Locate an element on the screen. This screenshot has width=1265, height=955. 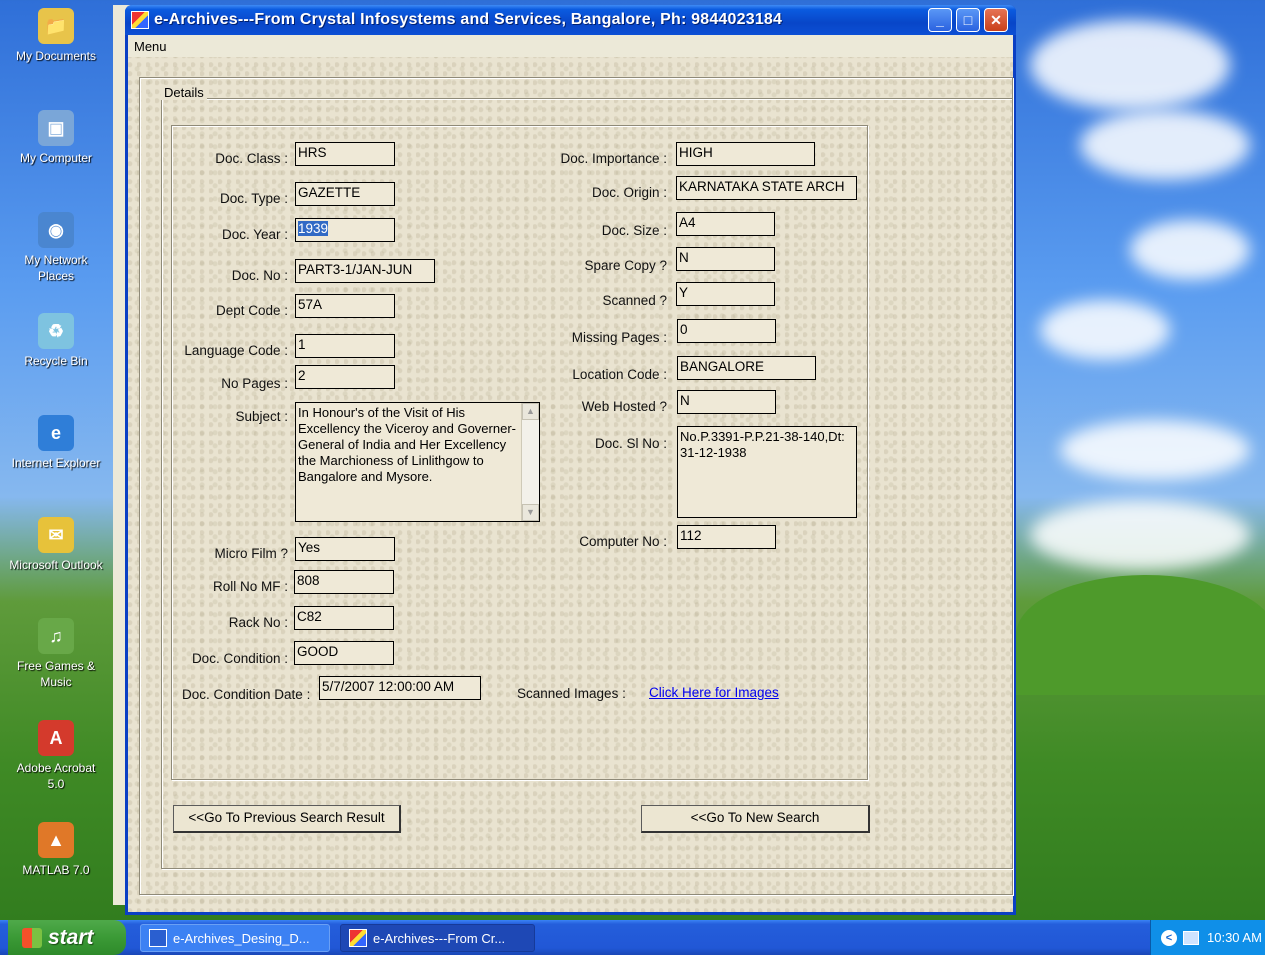
no-pages-label: No Pages : is located at coordinates (254, 383).